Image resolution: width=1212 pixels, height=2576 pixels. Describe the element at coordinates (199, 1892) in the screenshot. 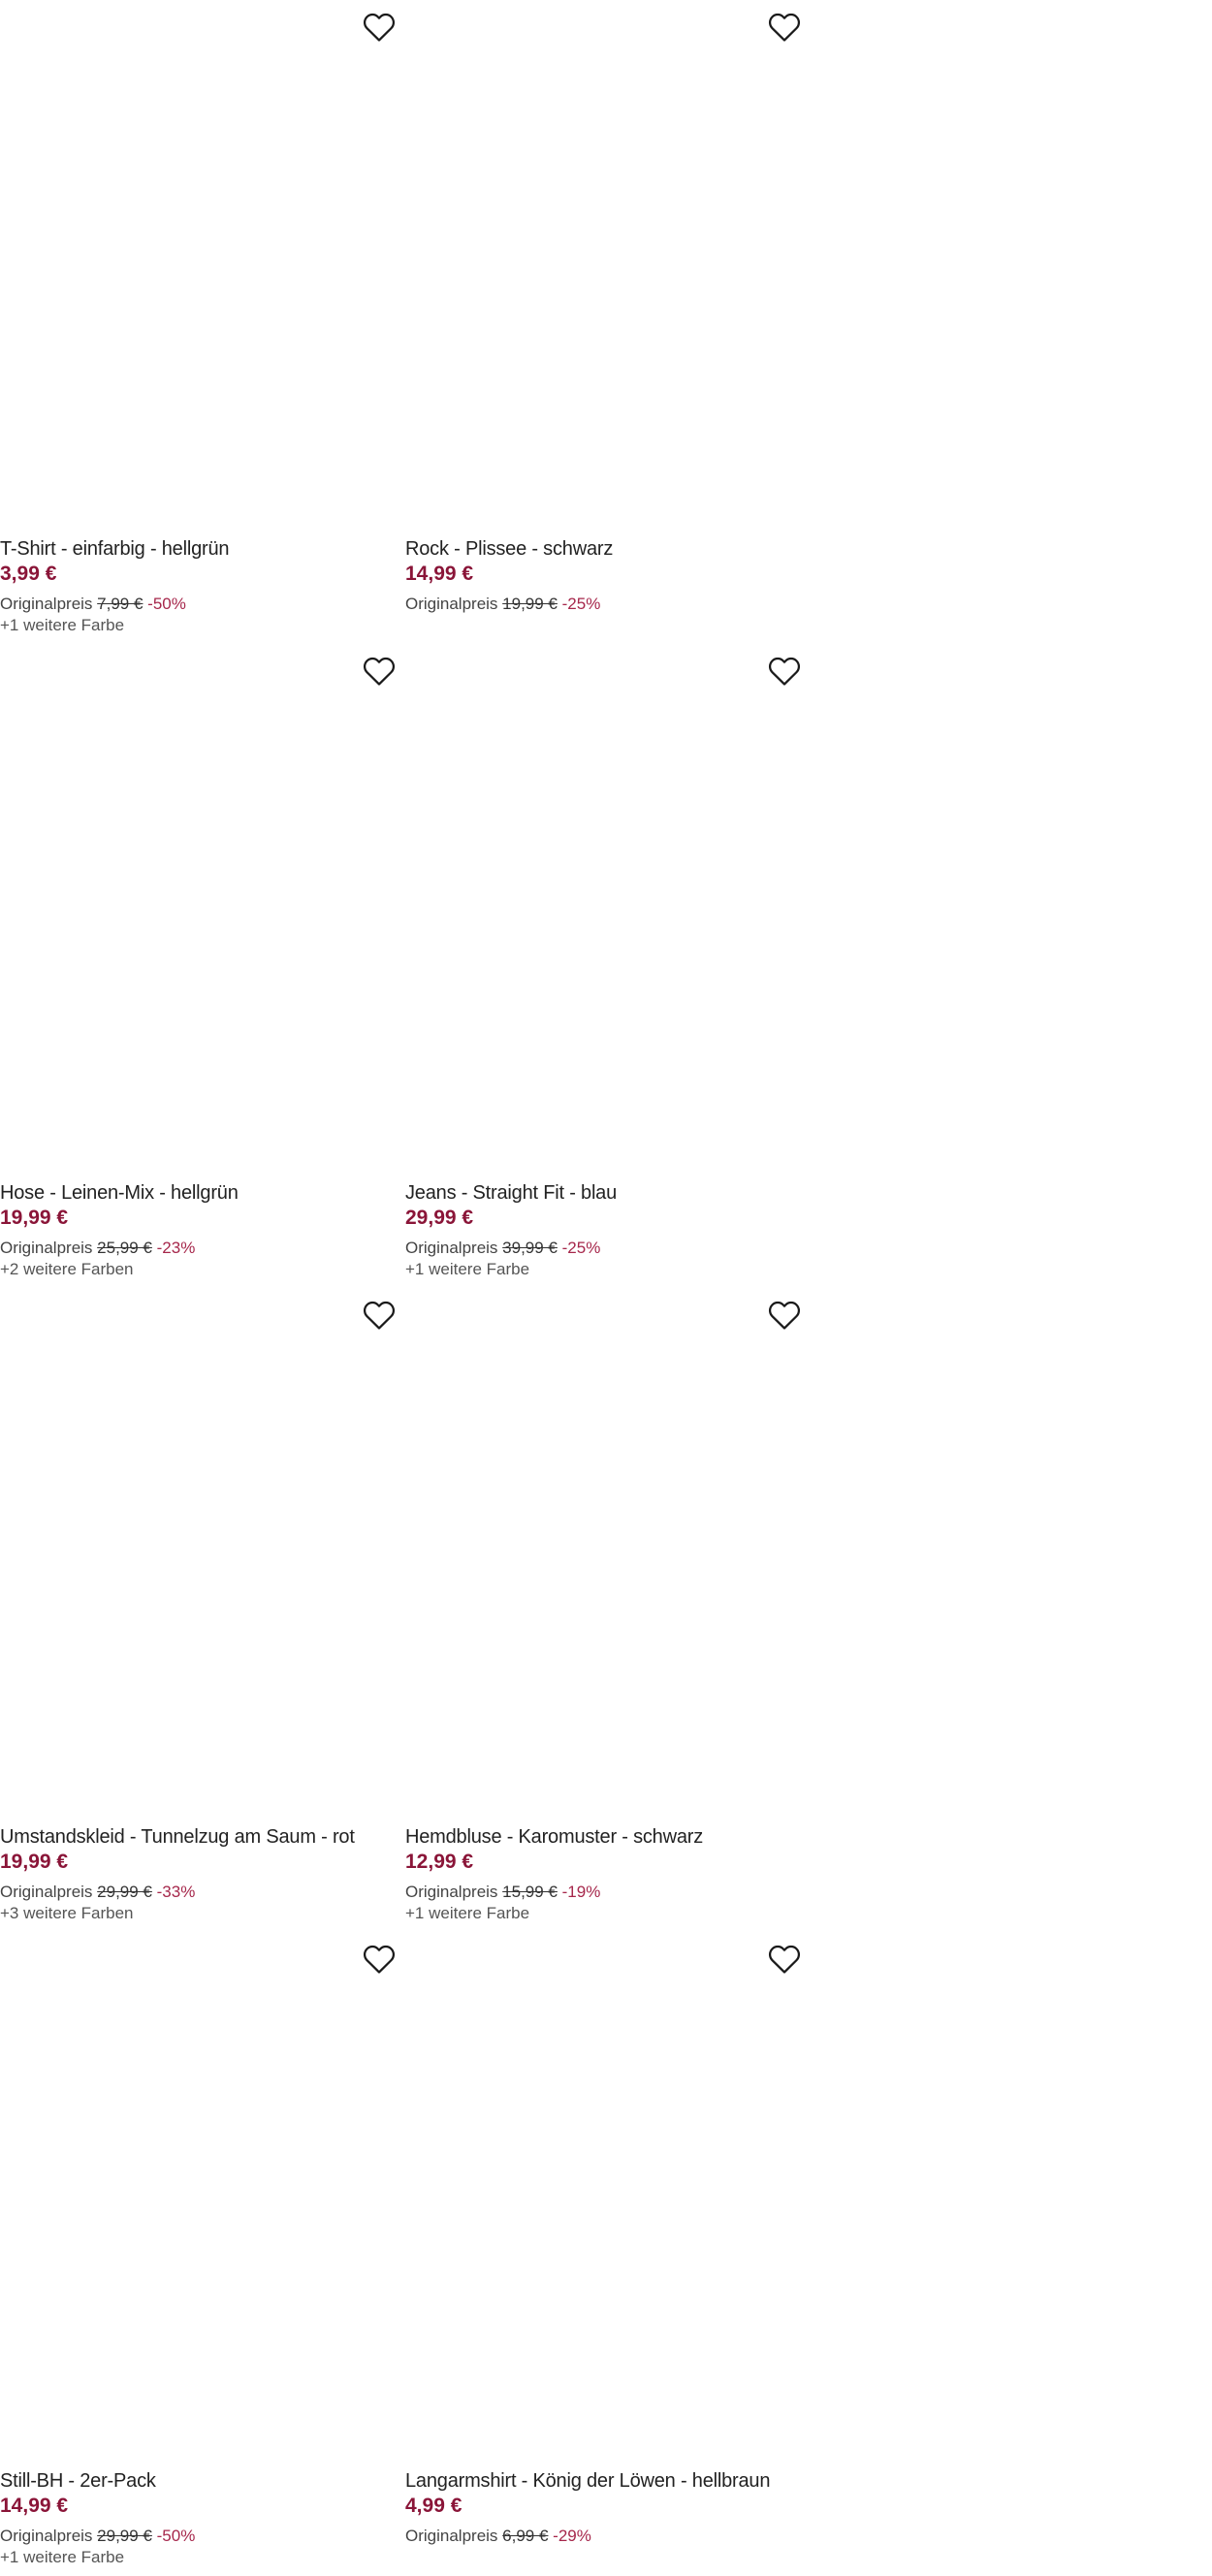

I see `original-price-line: Originalpreis 29,99 € -33%` at that location.